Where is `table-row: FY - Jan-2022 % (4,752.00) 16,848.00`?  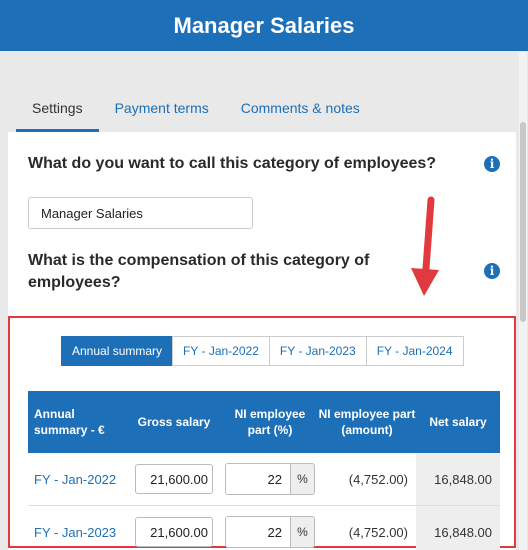
table-row: FY - Jan-2022 % (4,752.00) 16,848.00 is located at coordinates (264, 479).